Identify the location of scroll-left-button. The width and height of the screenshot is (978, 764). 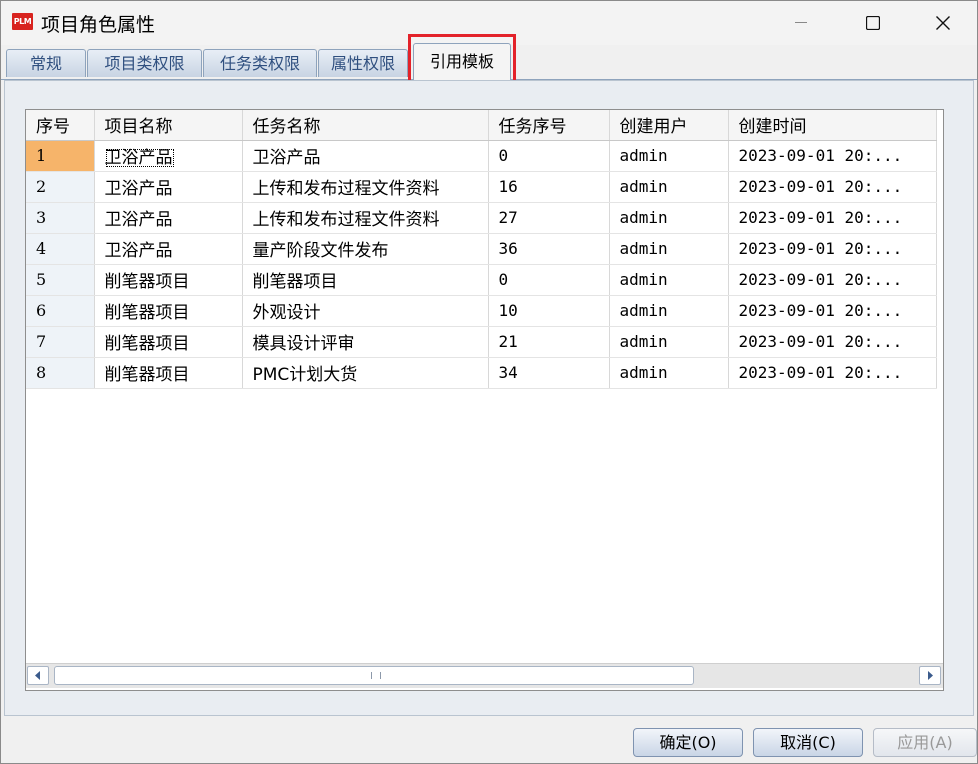
(38, 675).